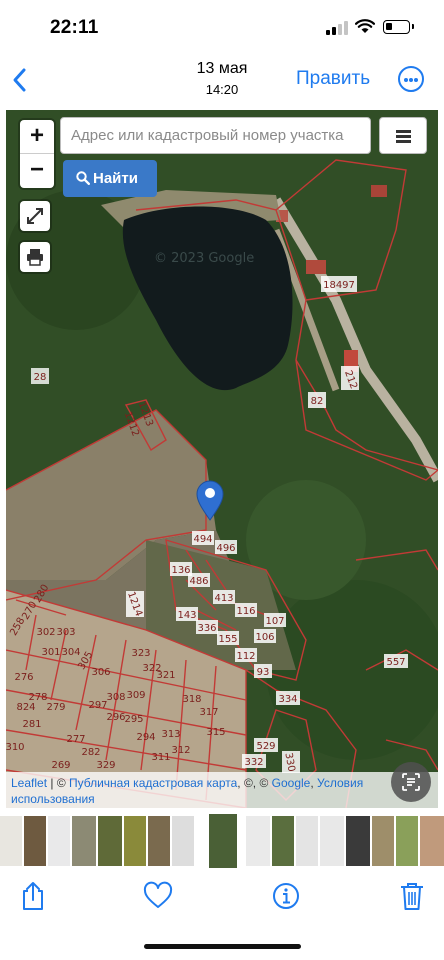 This screenshot has width=444, height=960. I want to click on google-watermark: © 2023 Google, so click(204, 258).